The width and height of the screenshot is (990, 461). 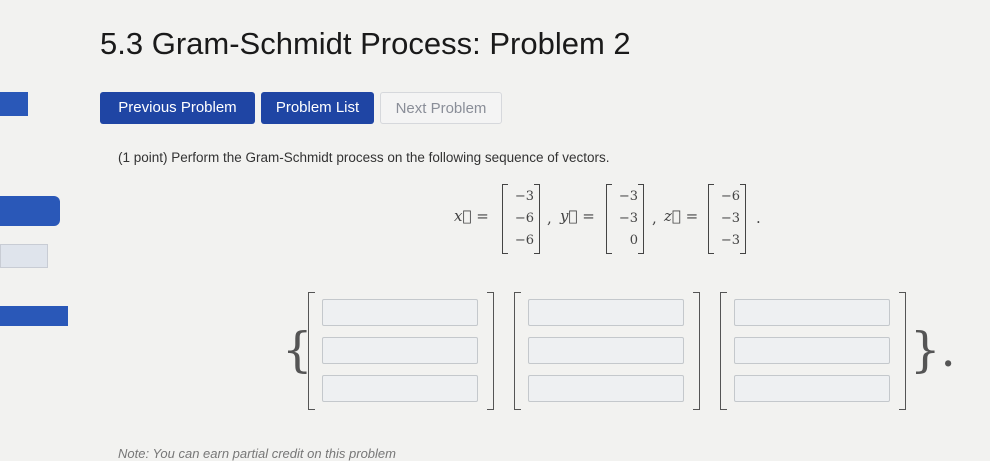 What do you see at coordinates (577, 216) in the screenshot?
I see `vector-y-label: y⃗ =` at bounding box center [577, 216].